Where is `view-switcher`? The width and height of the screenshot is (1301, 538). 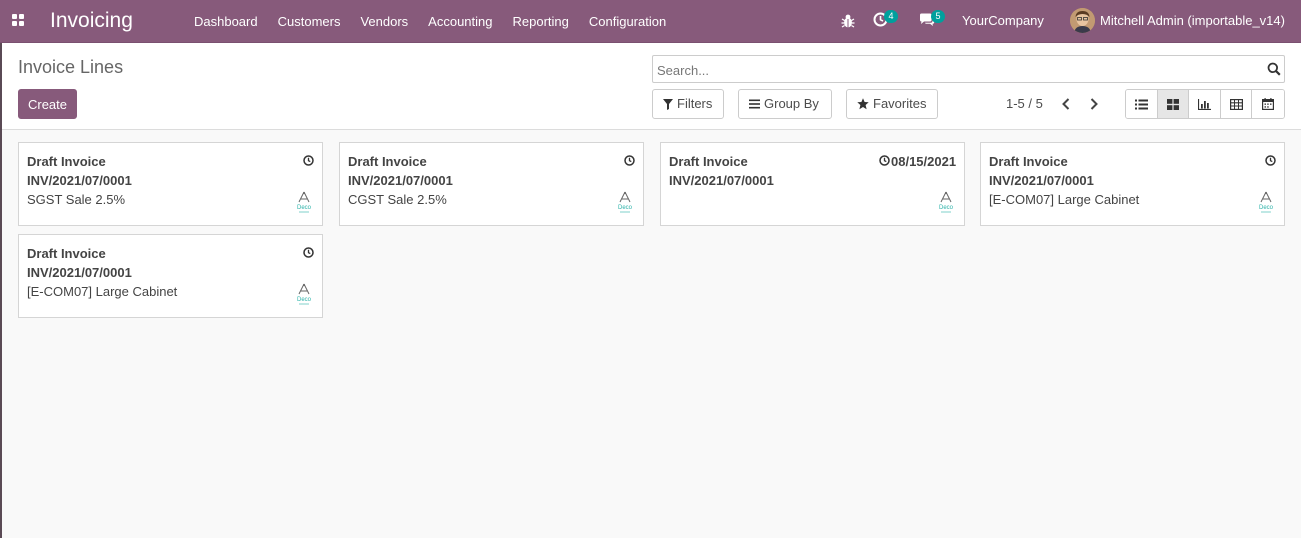 view-switcher is located at coordinates (1205, 104).